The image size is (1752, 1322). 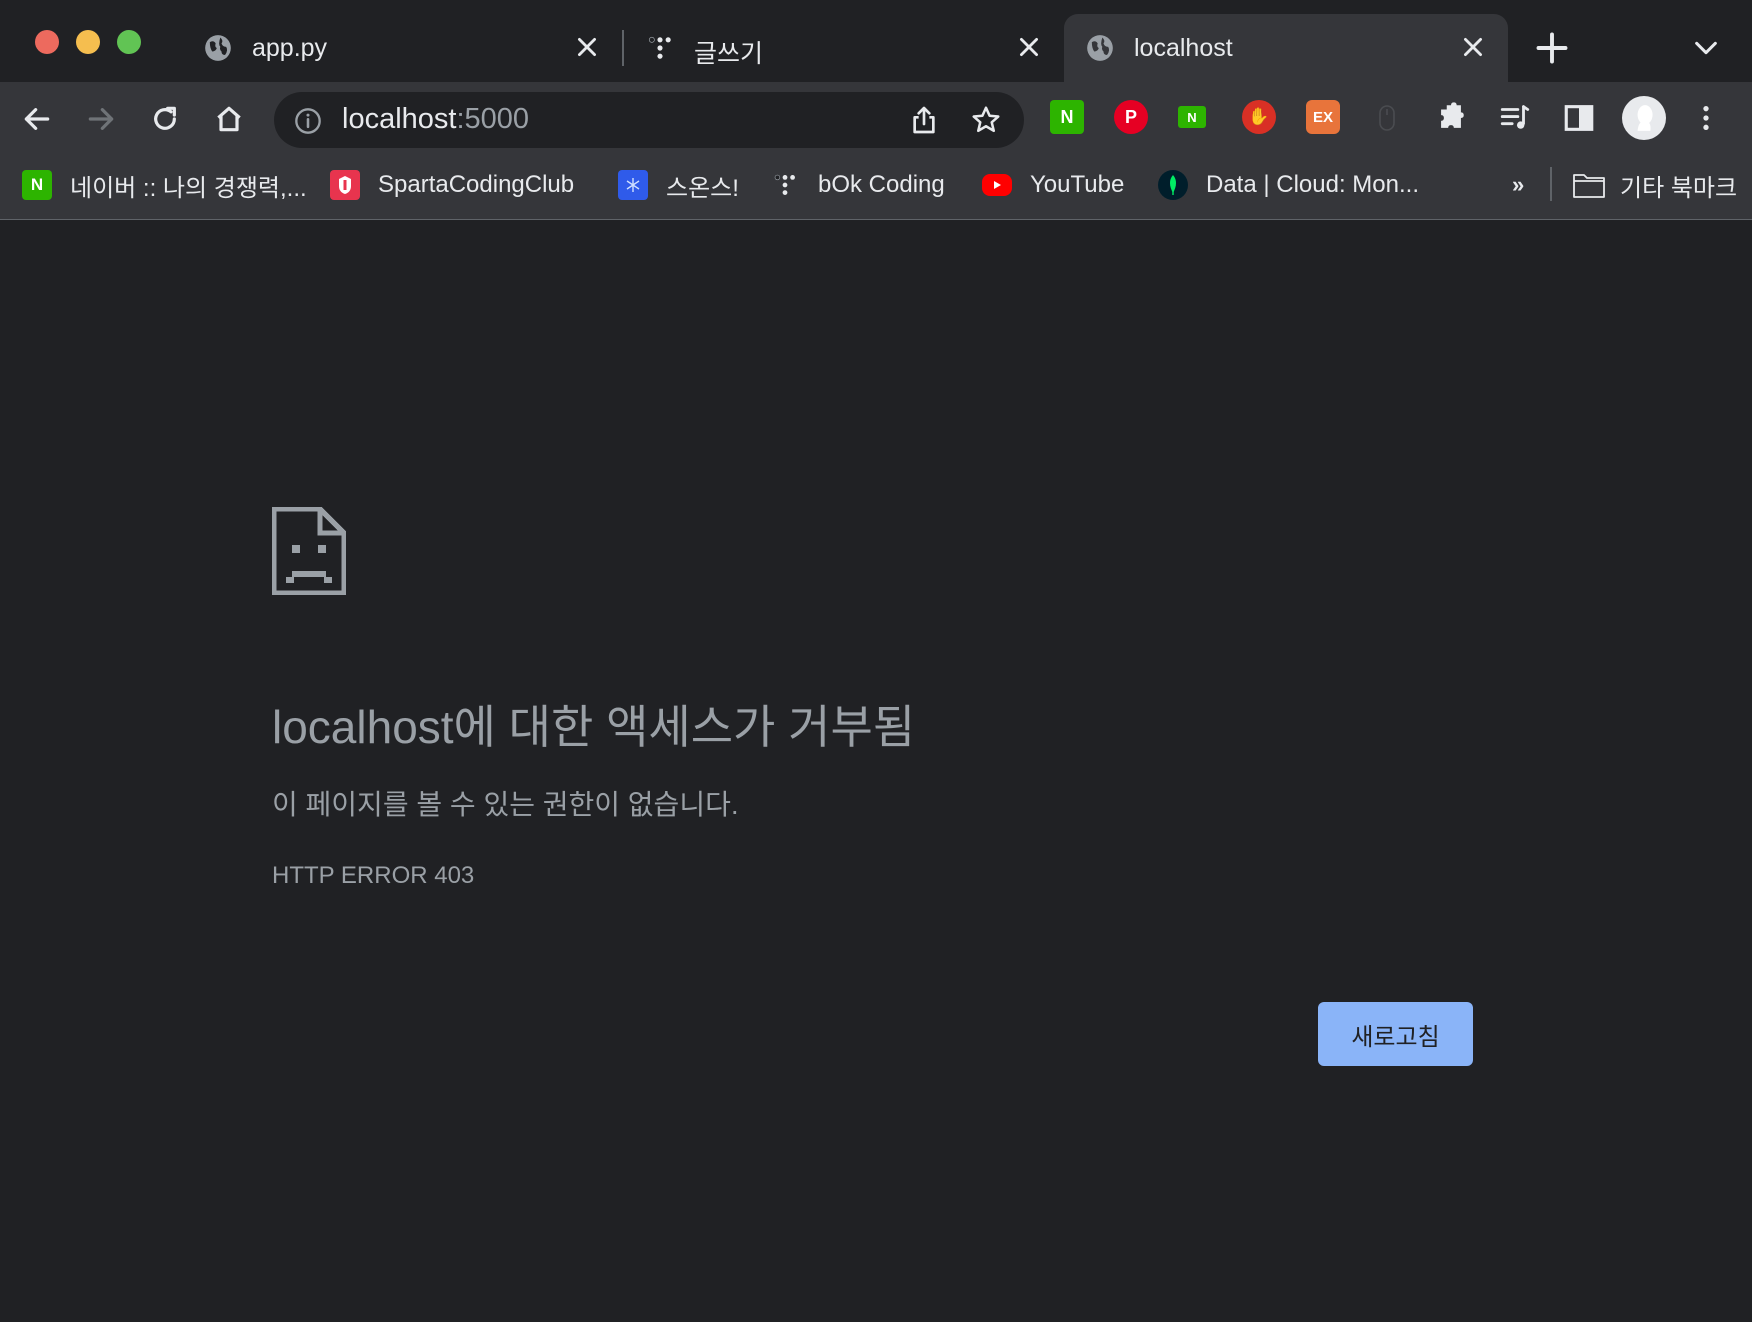 I want to click on adblock-extension-icon: ✋, so click(x=1259, y=117).